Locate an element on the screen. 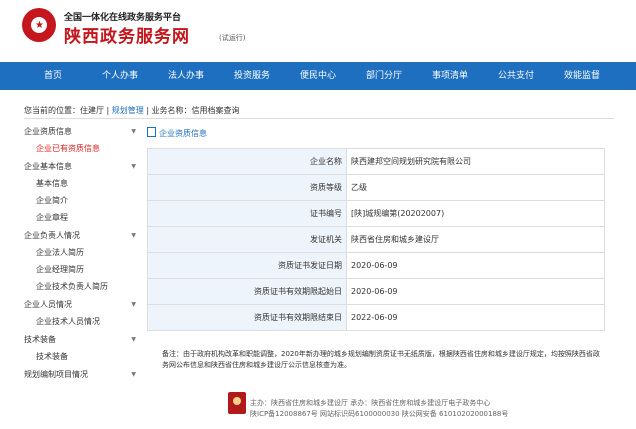  breadcrumb: 您当前的位置：住建厅 | 规划管理 | 业务名称：信用档案查询 is located at coordinates (132, 110).